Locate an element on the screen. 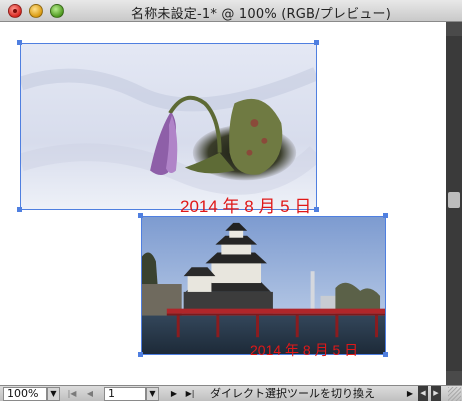 The height and width of the screenshot is (401, 462). vertical-scrollbar is located at coordinates (454, 203).